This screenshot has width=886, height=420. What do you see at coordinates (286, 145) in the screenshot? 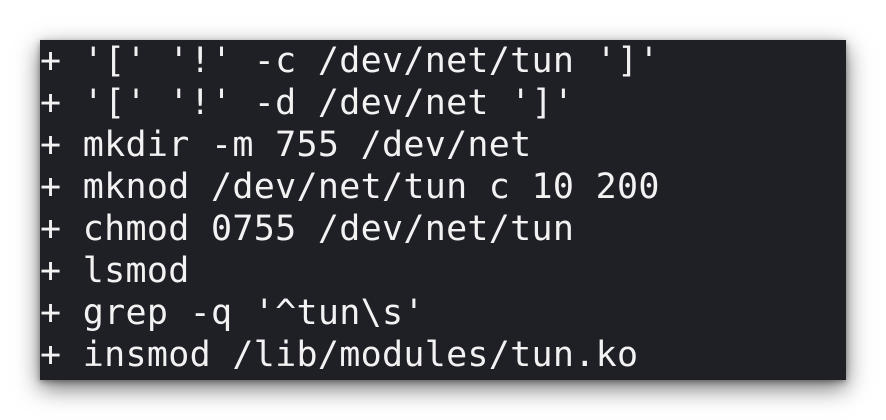
I see `terminal-line: + mkdir -m 755 /dev/net` at bounding box center [286, 145].